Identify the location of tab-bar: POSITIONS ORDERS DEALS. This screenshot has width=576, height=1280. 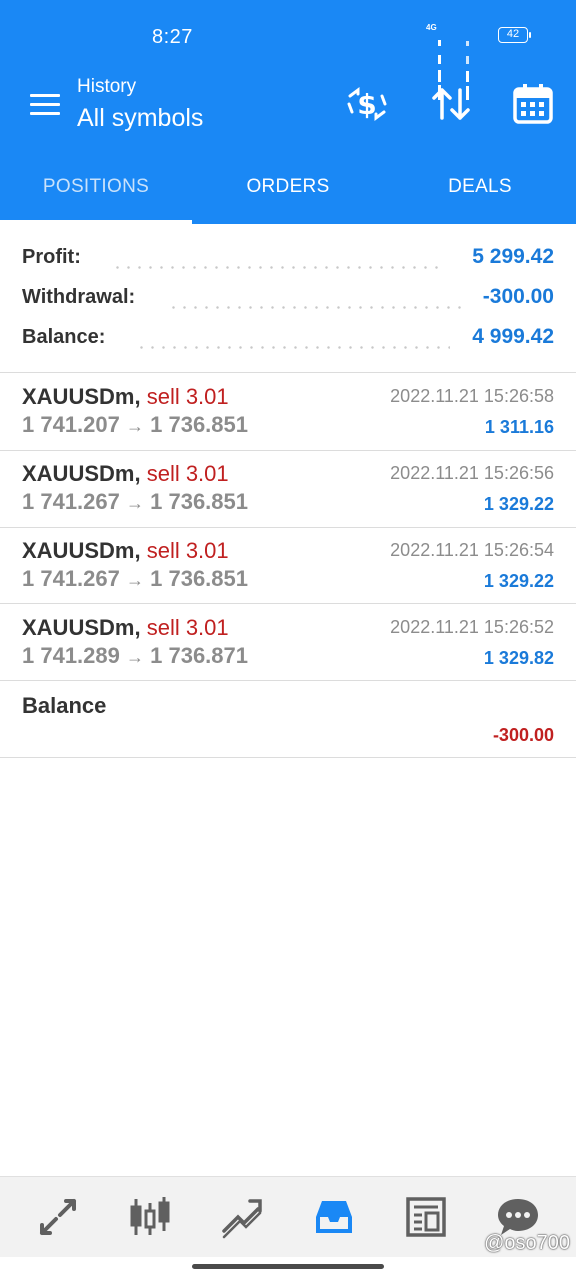
(288, 187).